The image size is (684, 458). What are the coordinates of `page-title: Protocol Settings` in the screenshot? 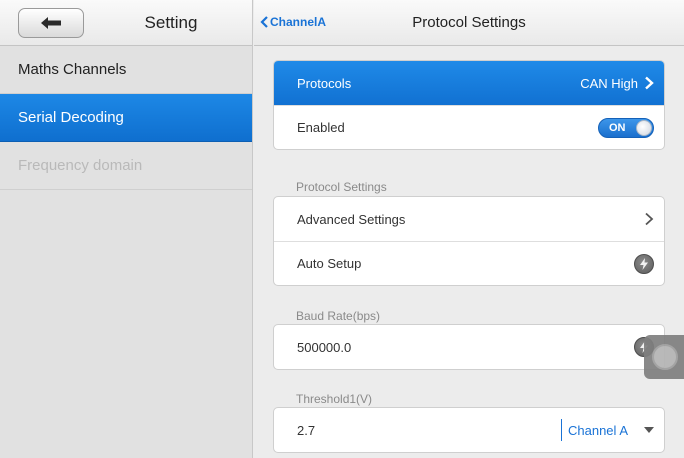 It's located at (469, 22).